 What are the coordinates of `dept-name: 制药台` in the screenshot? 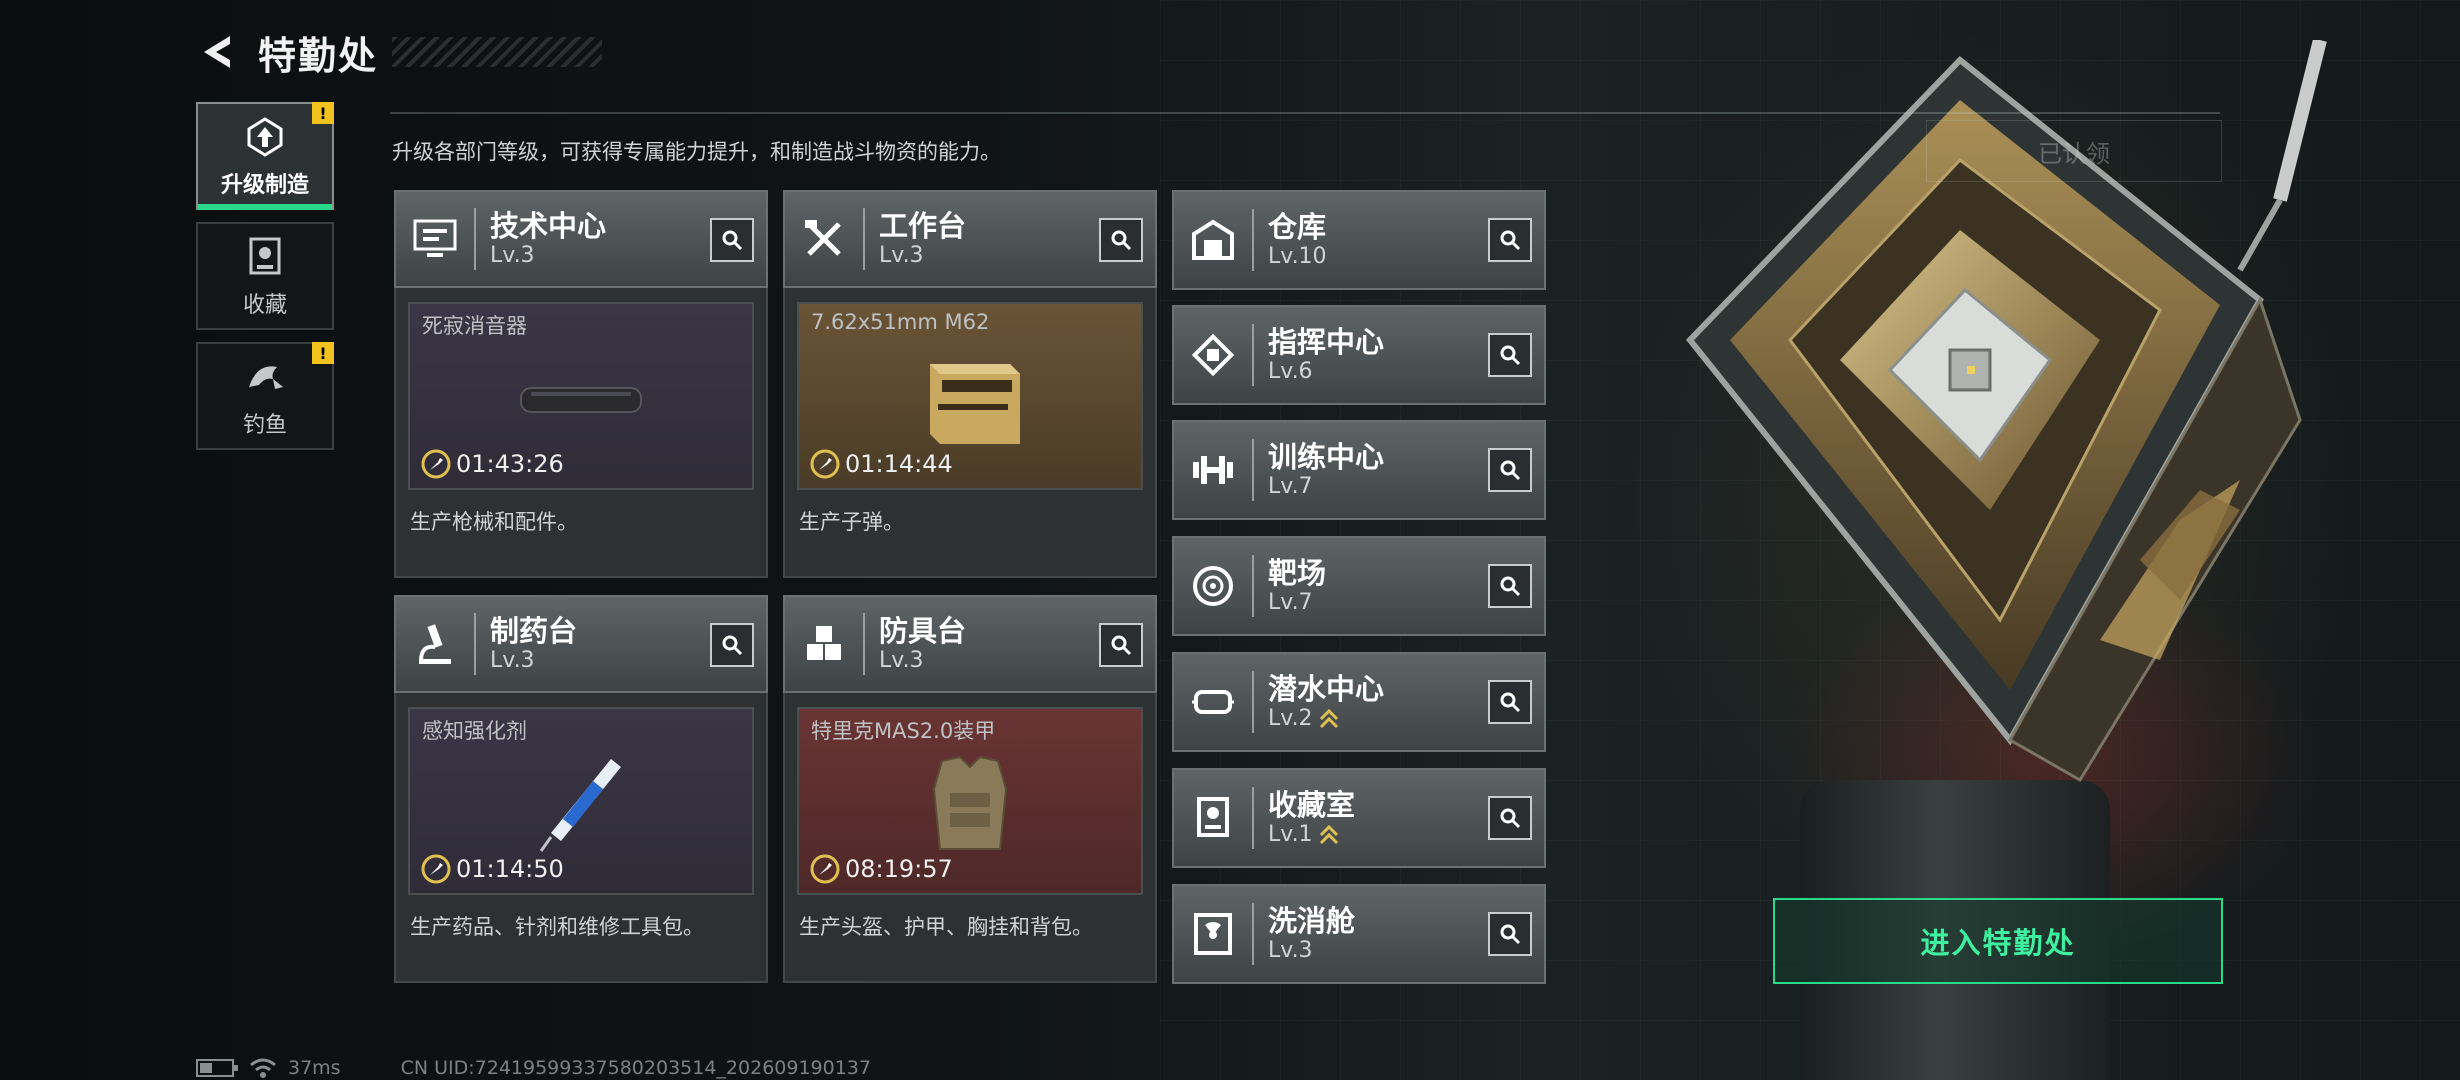 It's located at (534, 631).